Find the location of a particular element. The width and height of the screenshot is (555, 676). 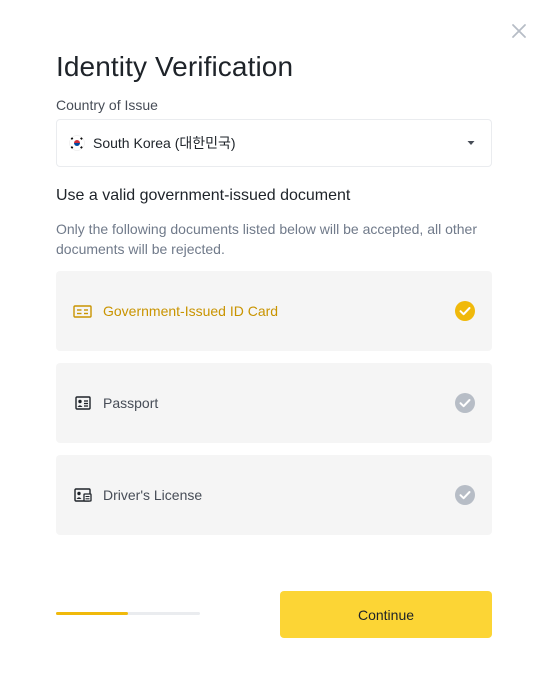

progress-bar-fill is located at coordinates (92, 613).